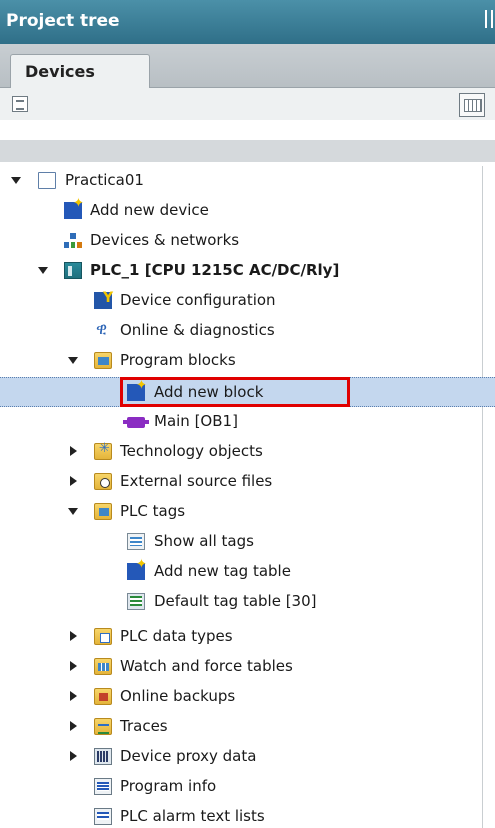  I want to click on pin-panel-icon, so click(489, 19).